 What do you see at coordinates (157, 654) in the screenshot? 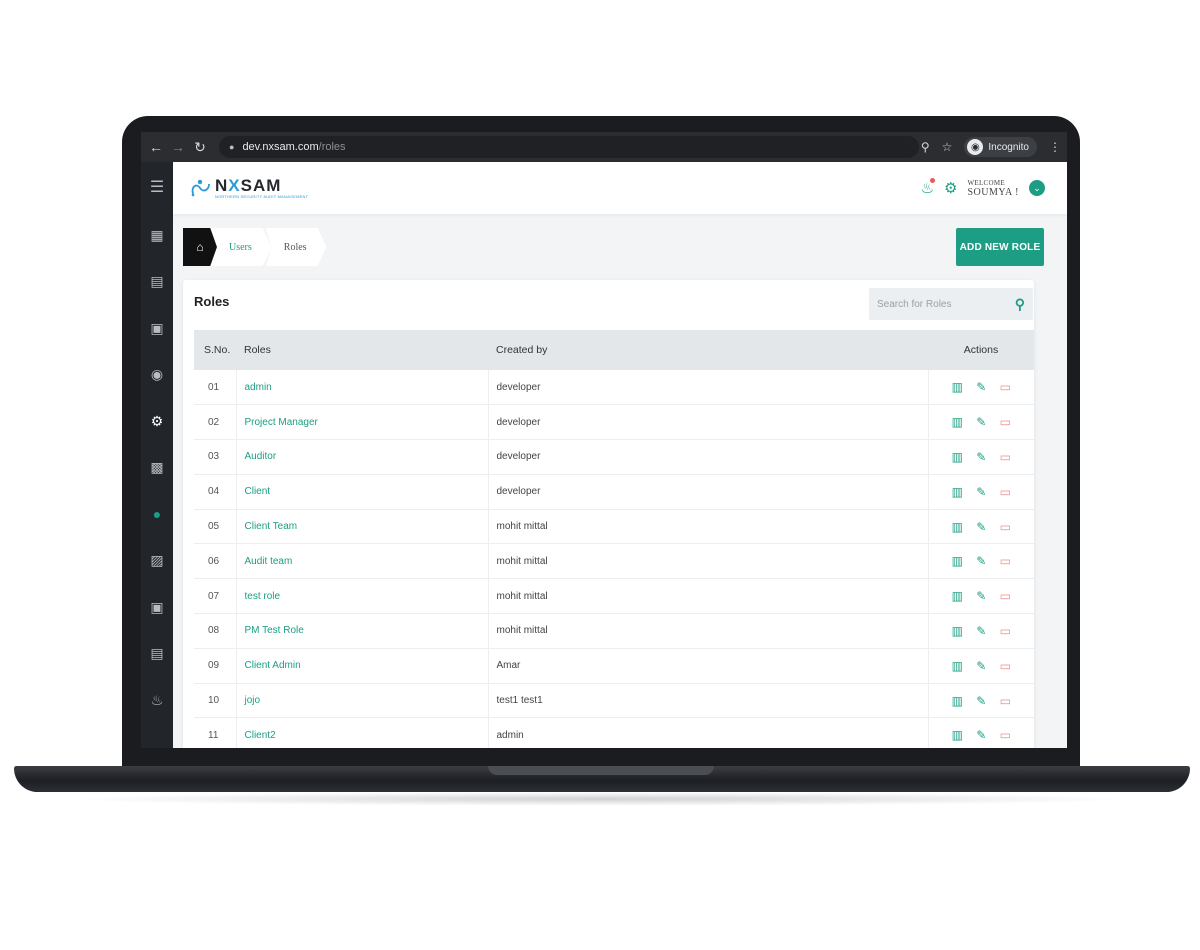
I see `file-icon: ▤` at bounding box center [157, 654].